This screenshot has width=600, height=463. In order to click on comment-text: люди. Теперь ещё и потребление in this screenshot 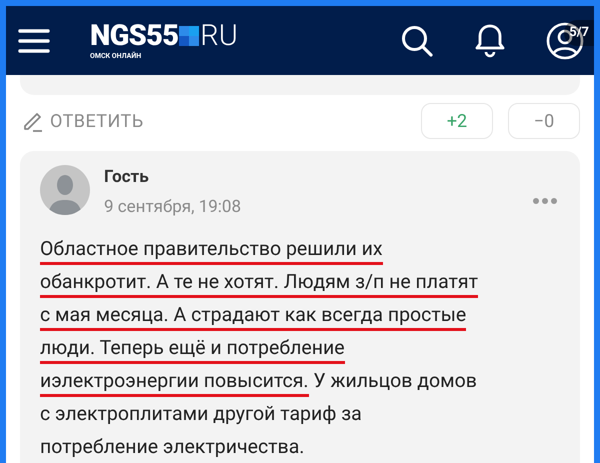, I will do `click(192, 350)`.